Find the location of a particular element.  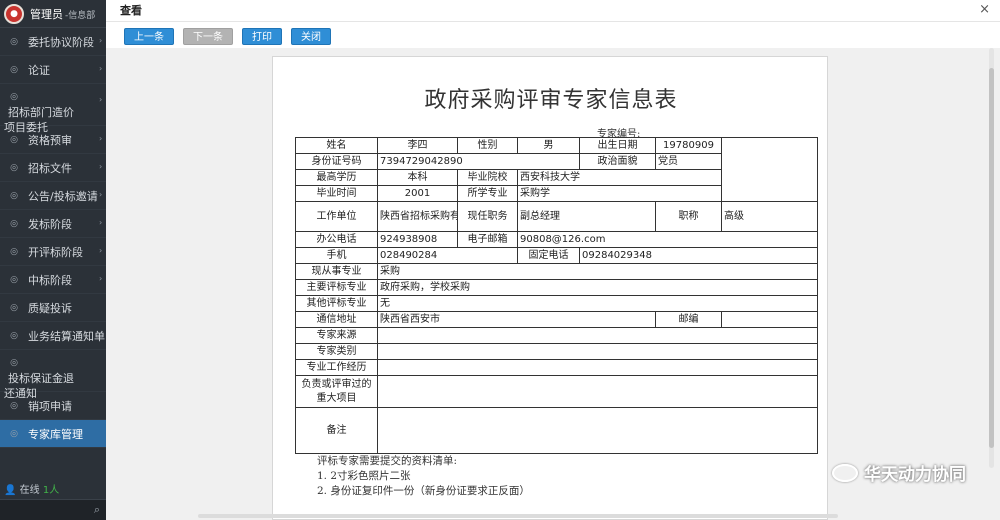

sidebar-item-label: 开评标阶段 is located at coordinates (55, 252).